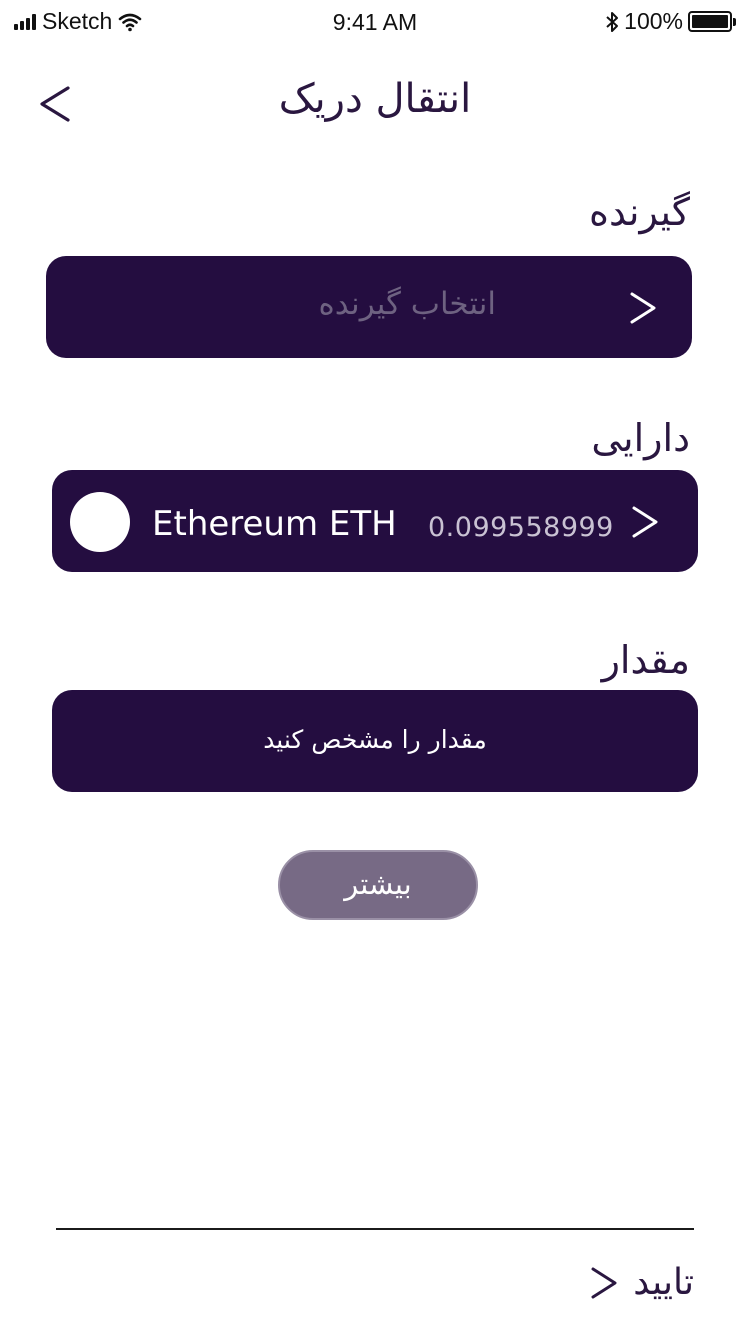 The image size is (750, 1334). What do you see at coordinates (653, 21) in the screenshot?
I see `battery-percent: 100%` at bounding box center [653, 21].